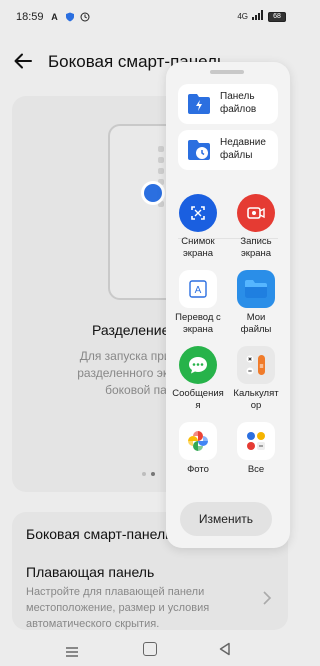  I want to click on recent-apps-icon, so click(72, 650).